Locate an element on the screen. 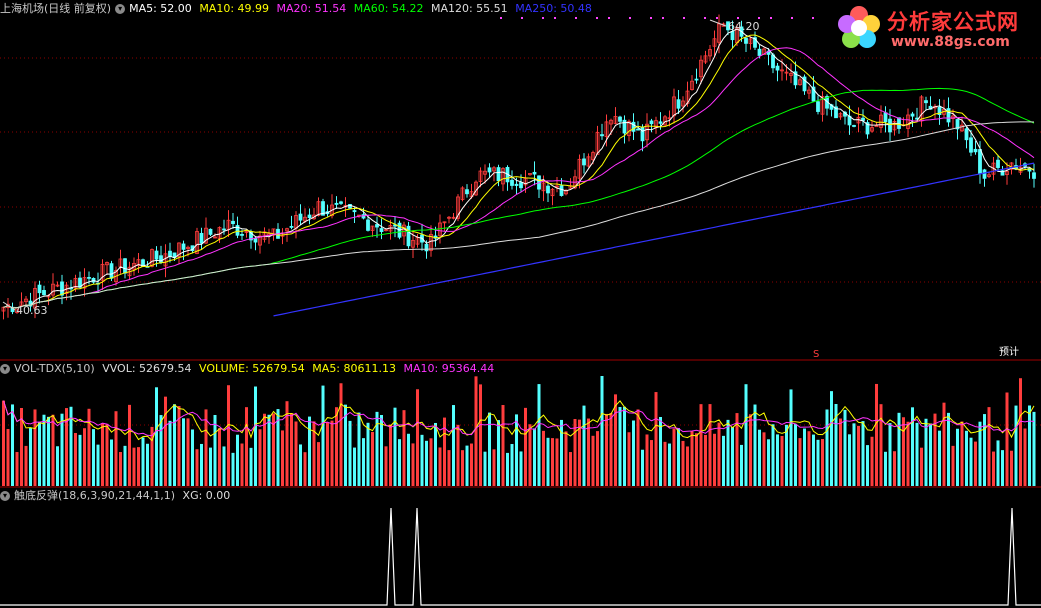 This screenshot has width=1041, height=608. price-high-label: 64.20 is located at coordinates (744, 26).